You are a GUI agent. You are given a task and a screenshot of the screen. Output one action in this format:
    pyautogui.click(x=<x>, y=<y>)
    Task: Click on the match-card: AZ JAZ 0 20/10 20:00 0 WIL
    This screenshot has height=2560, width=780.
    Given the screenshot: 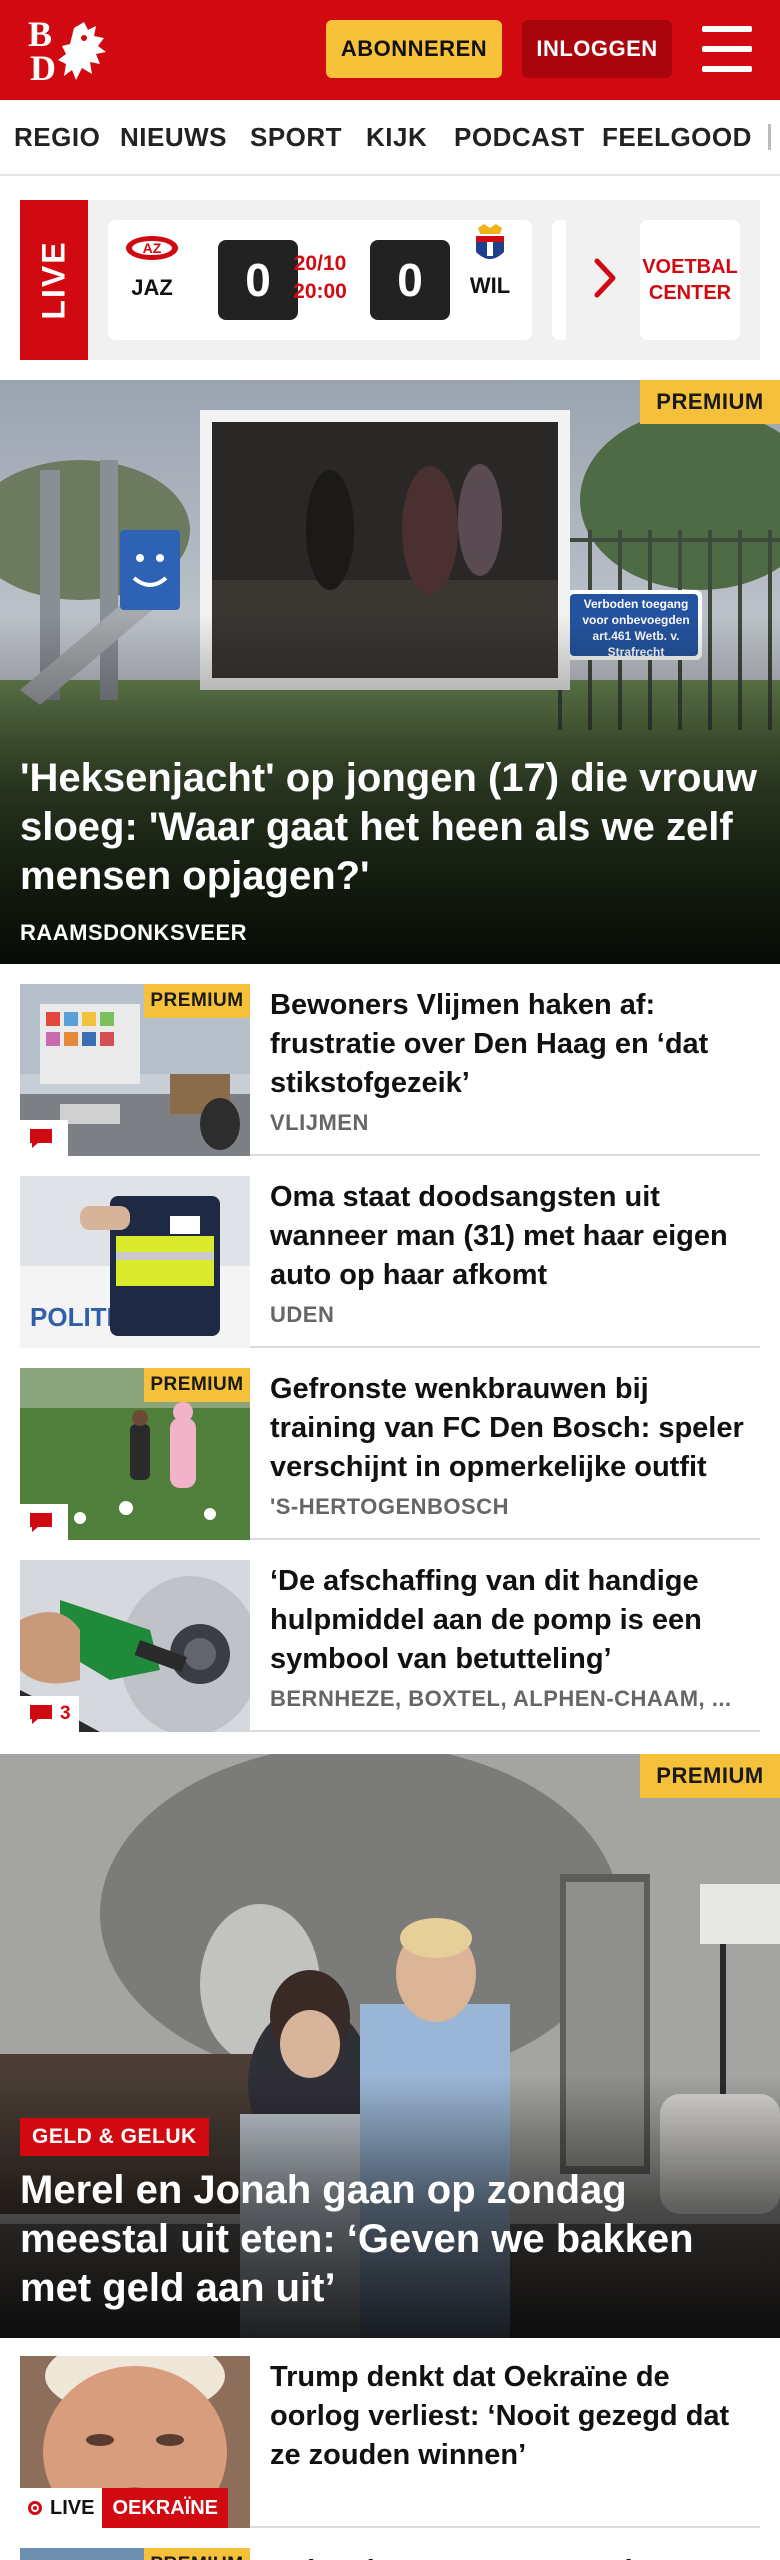 What is the action you would take?
    pyautogui.click(x=320, y=280)
    